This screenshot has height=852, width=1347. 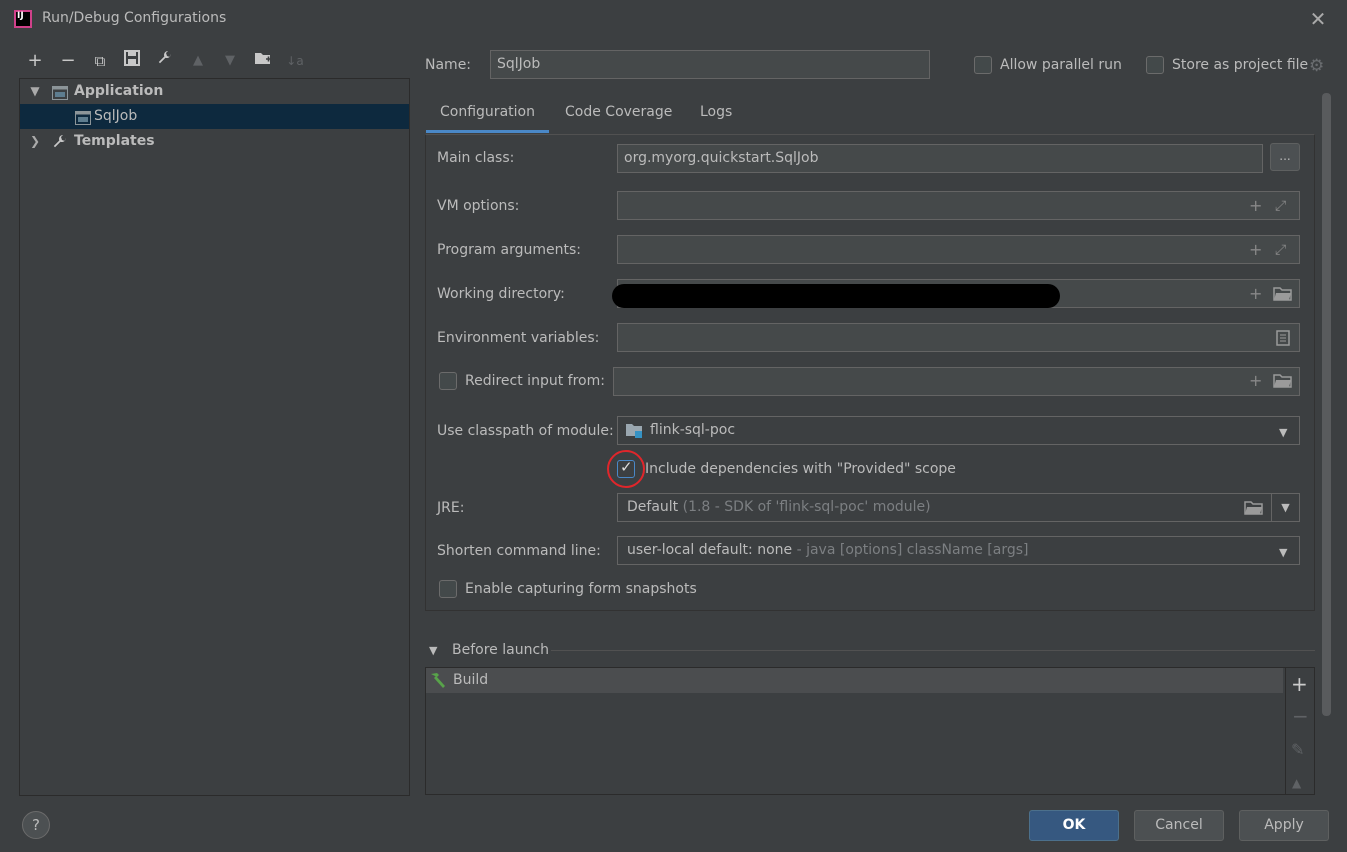 What do you see at coordinates (1318, 20) in the screenshot?
I see `close-button: ✕` at bounding box center [1318, 20].